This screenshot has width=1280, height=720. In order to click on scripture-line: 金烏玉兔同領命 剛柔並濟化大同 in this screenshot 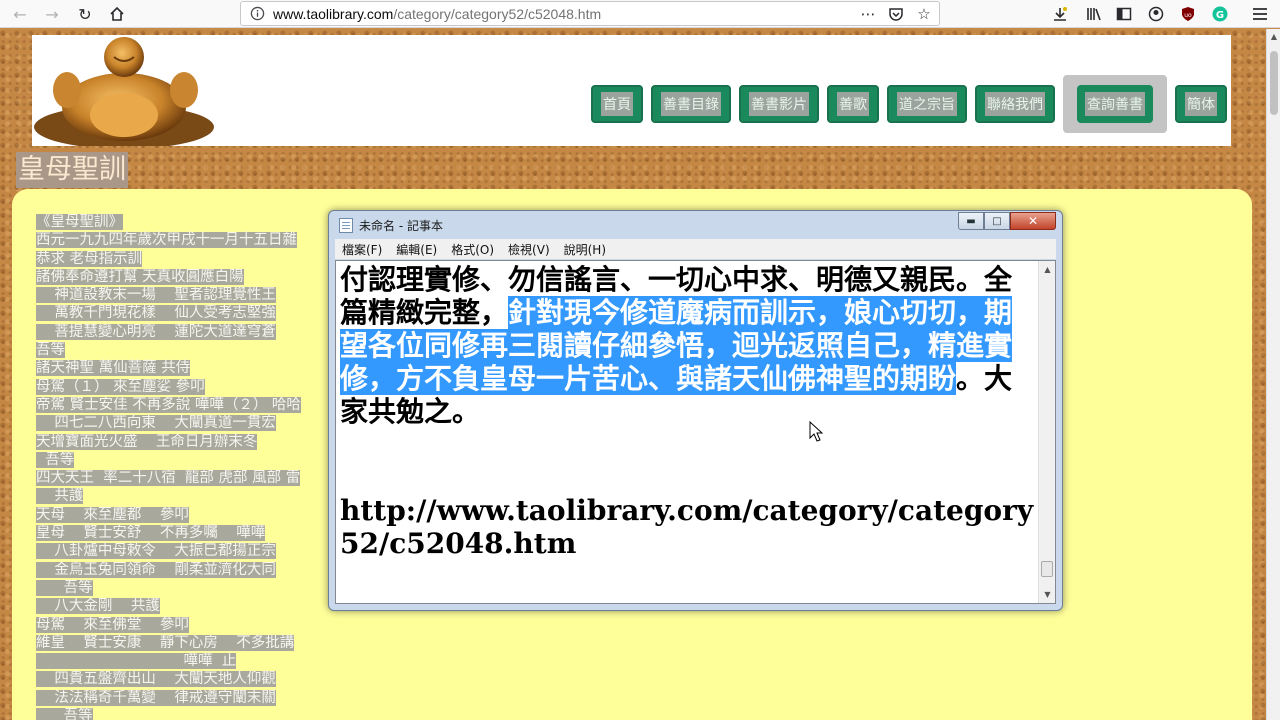, I will do `click(201, 570)`.